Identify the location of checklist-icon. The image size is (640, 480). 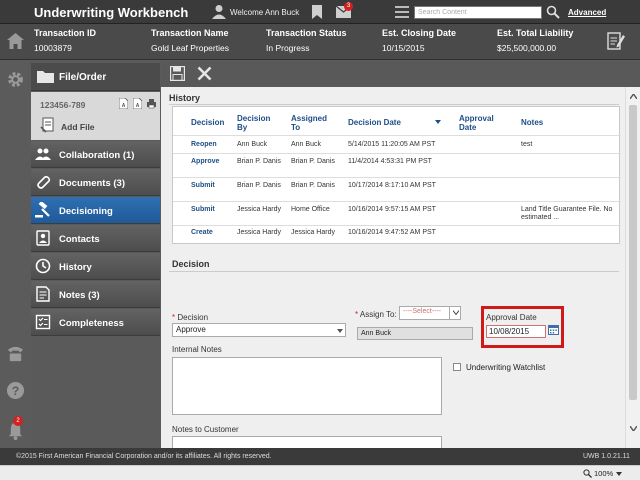
(43, 322).